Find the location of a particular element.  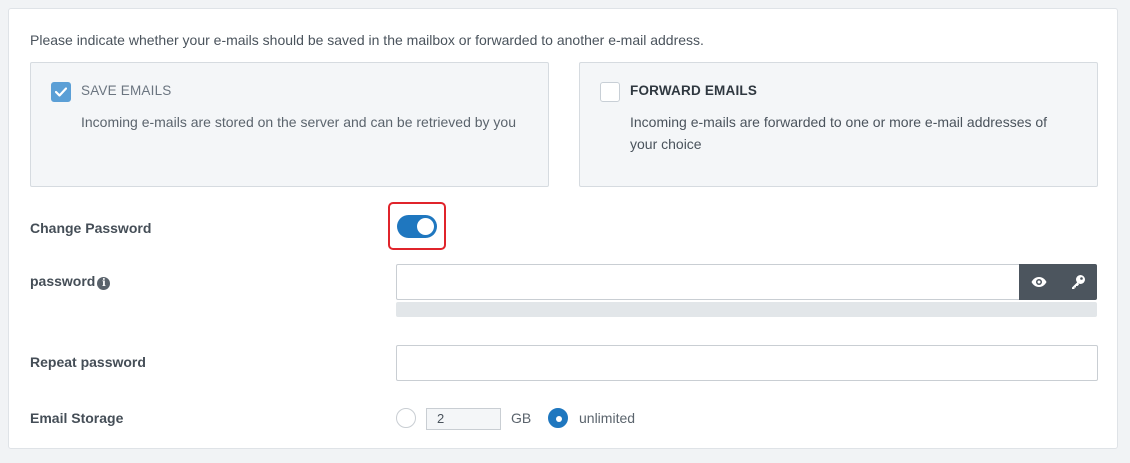

change-password-label: Change Password is located at coordinates (91, 228).